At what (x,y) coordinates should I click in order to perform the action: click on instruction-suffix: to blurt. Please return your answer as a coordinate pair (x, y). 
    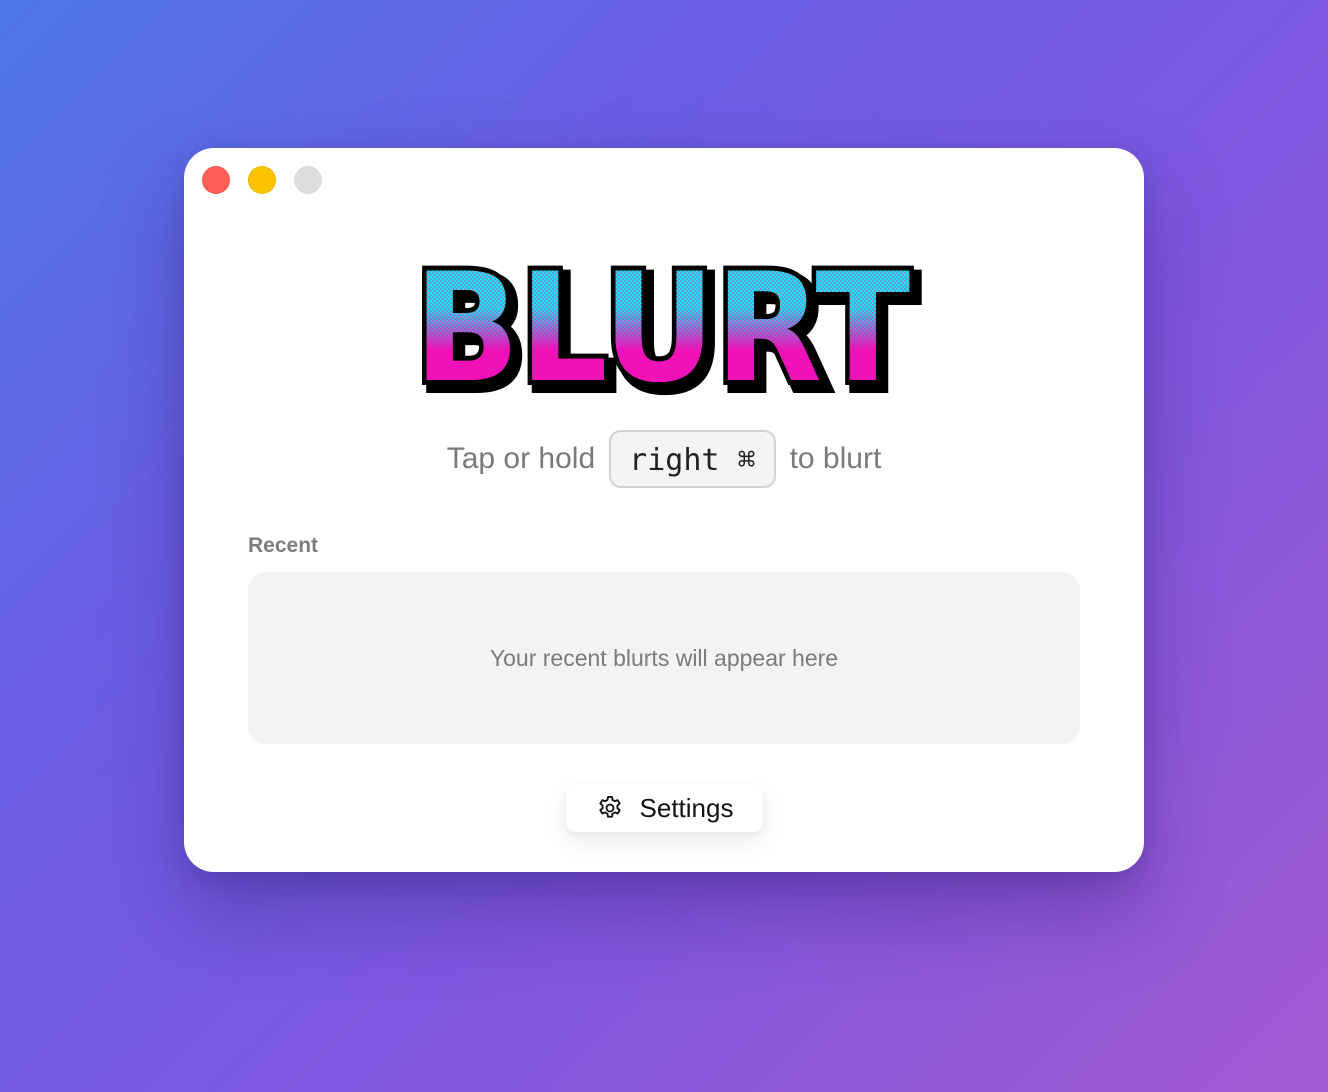
    Looking at the image, I should click on (835, 458).